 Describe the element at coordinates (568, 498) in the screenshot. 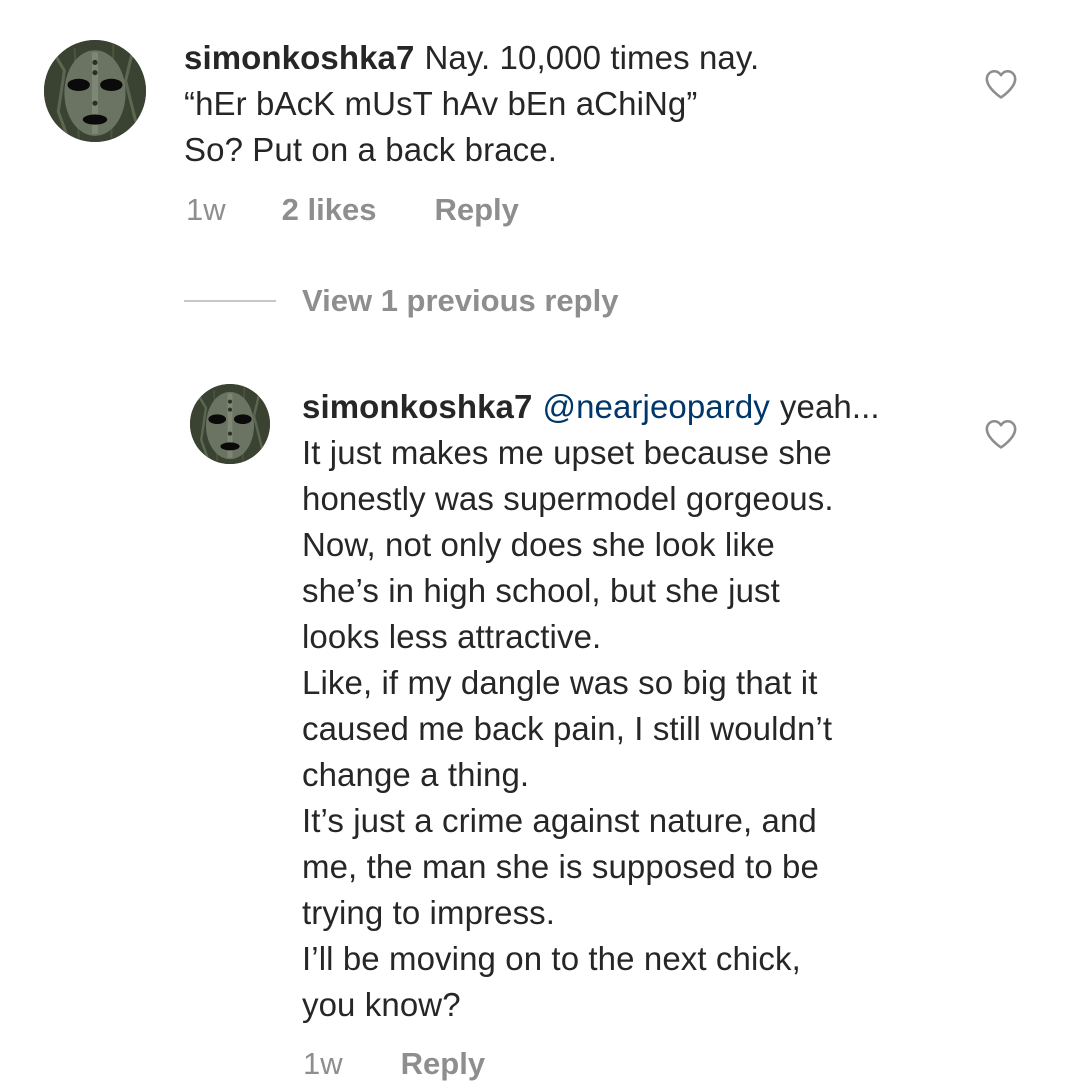

I see `comment-line: honestly was supermodel gorgeous.` at that location.